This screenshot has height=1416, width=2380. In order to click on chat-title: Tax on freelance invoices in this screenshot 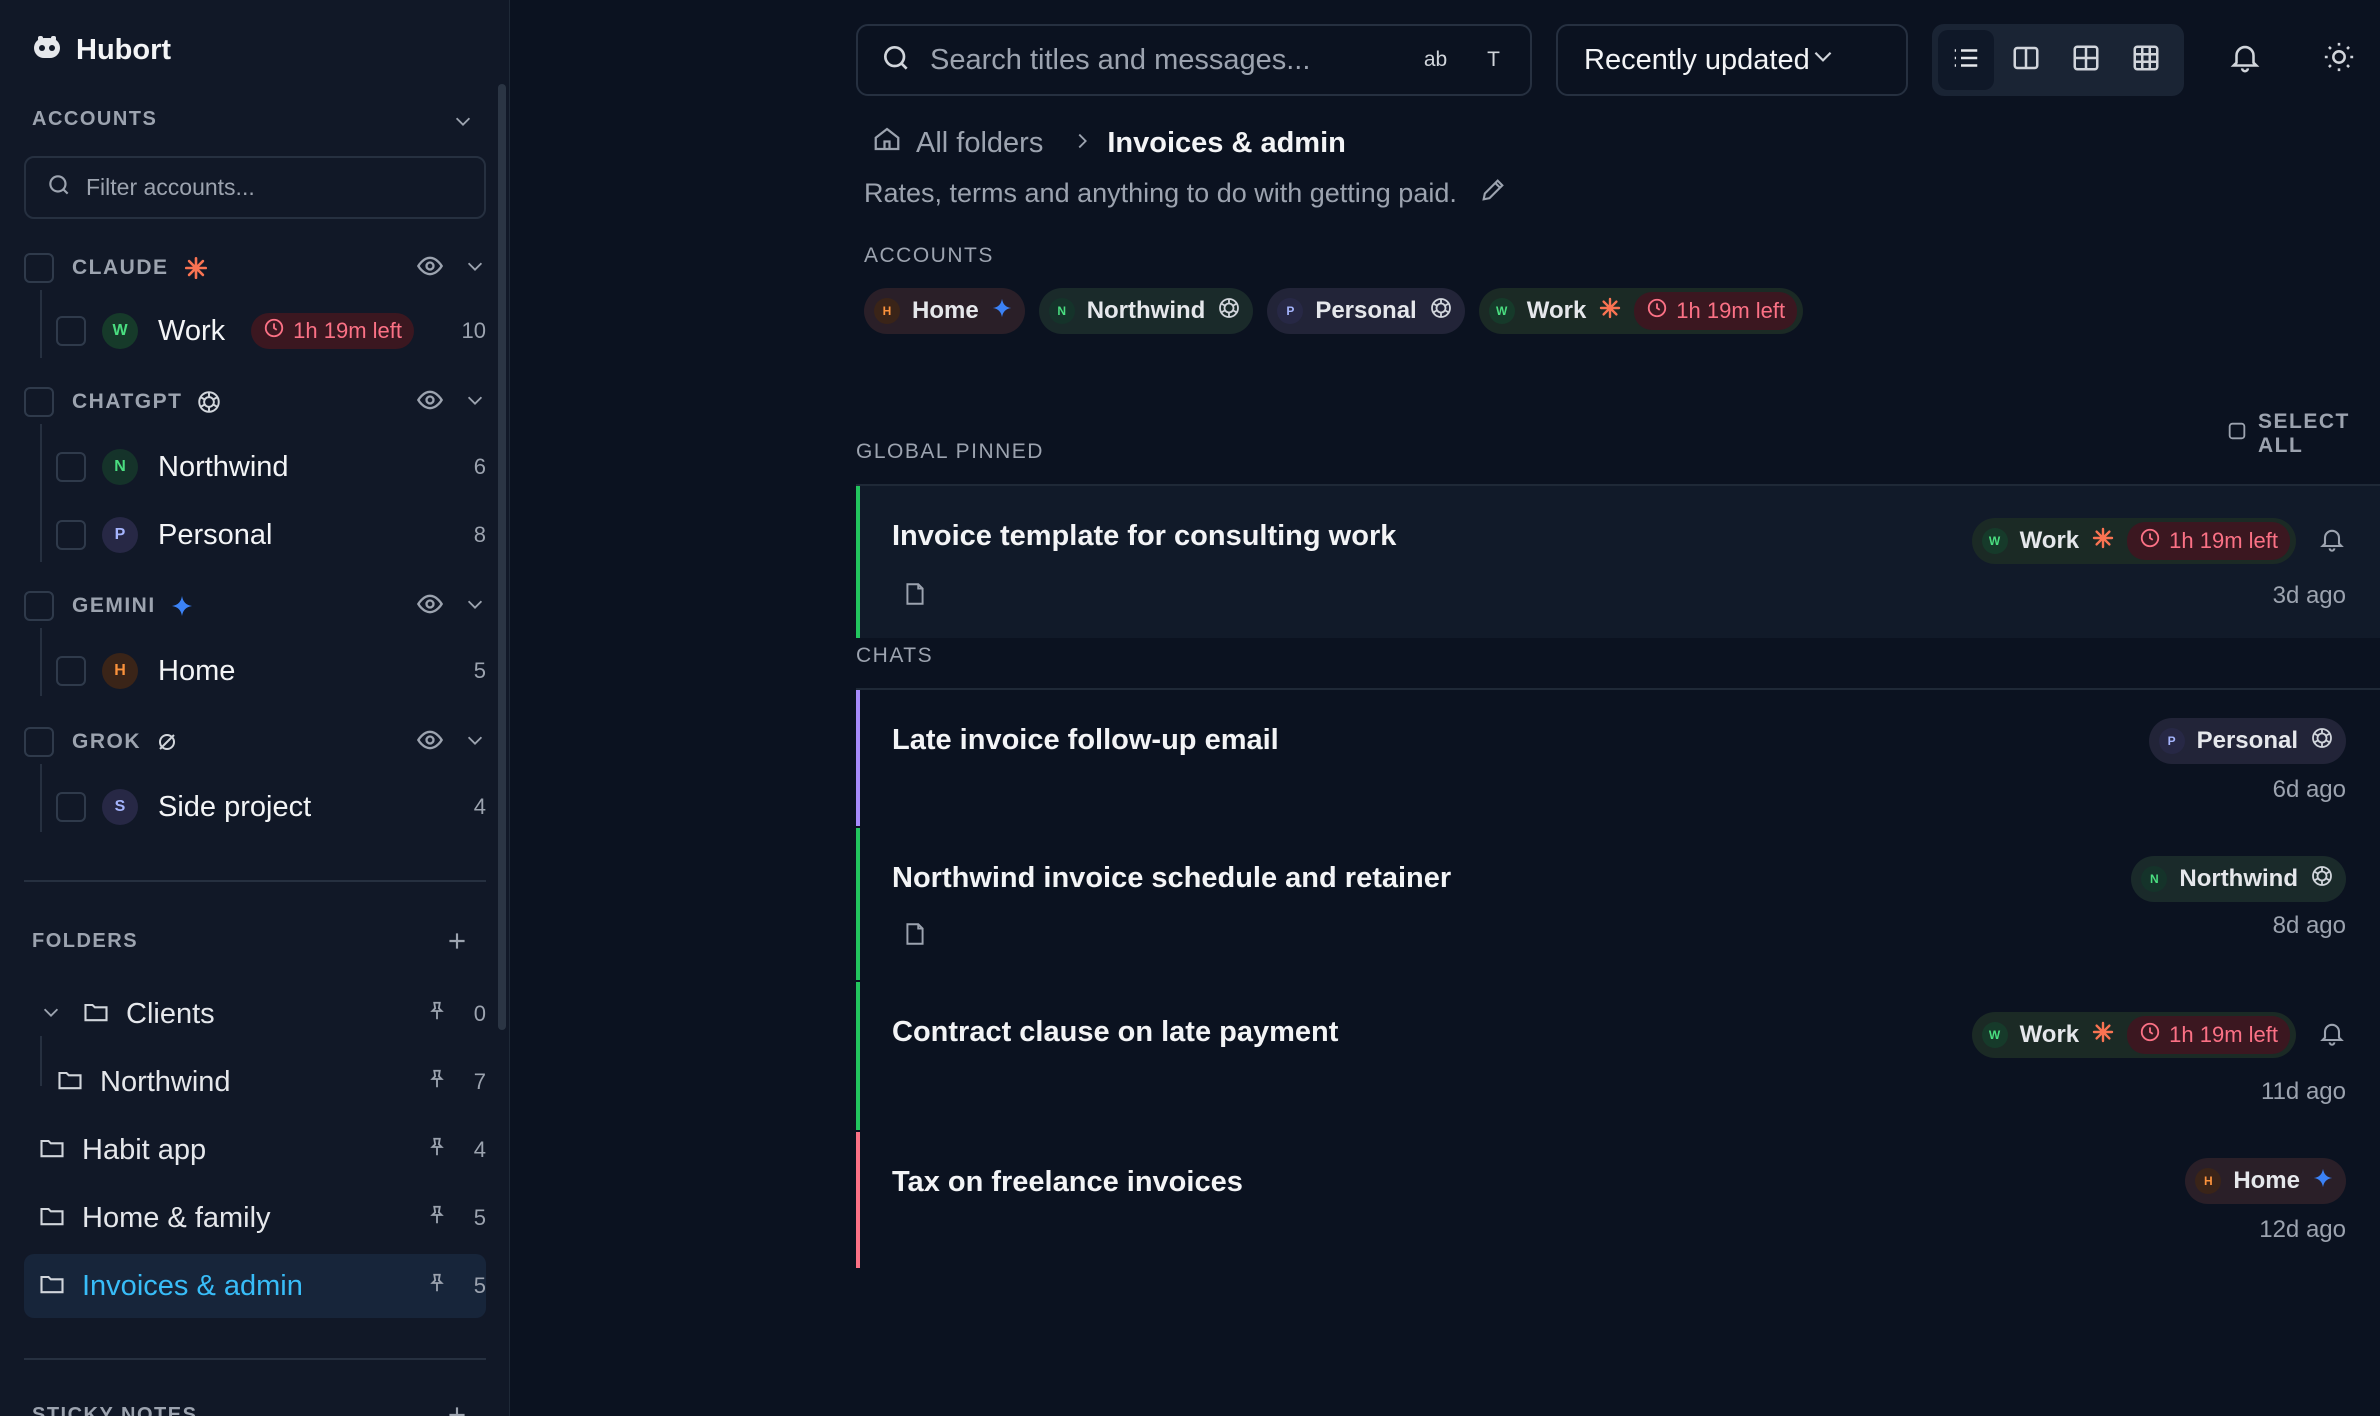, I will do `click(1067, 1182)`.